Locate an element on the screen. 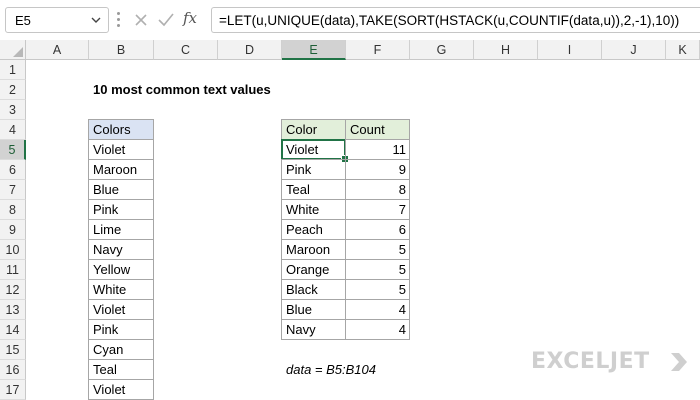 This screenshot has width=700, height=400. chevron-down-icon is located at coordinates (96, 20).